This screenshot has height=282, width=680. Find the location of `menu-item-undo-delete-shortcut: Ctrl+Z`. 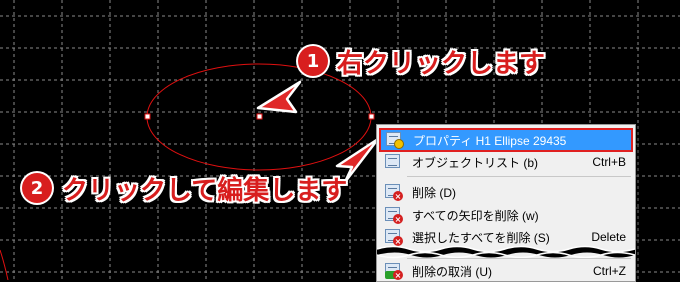

menu-item-undo-delete-shortcut: Ctrl+Z is located at coordinates (609, 271).